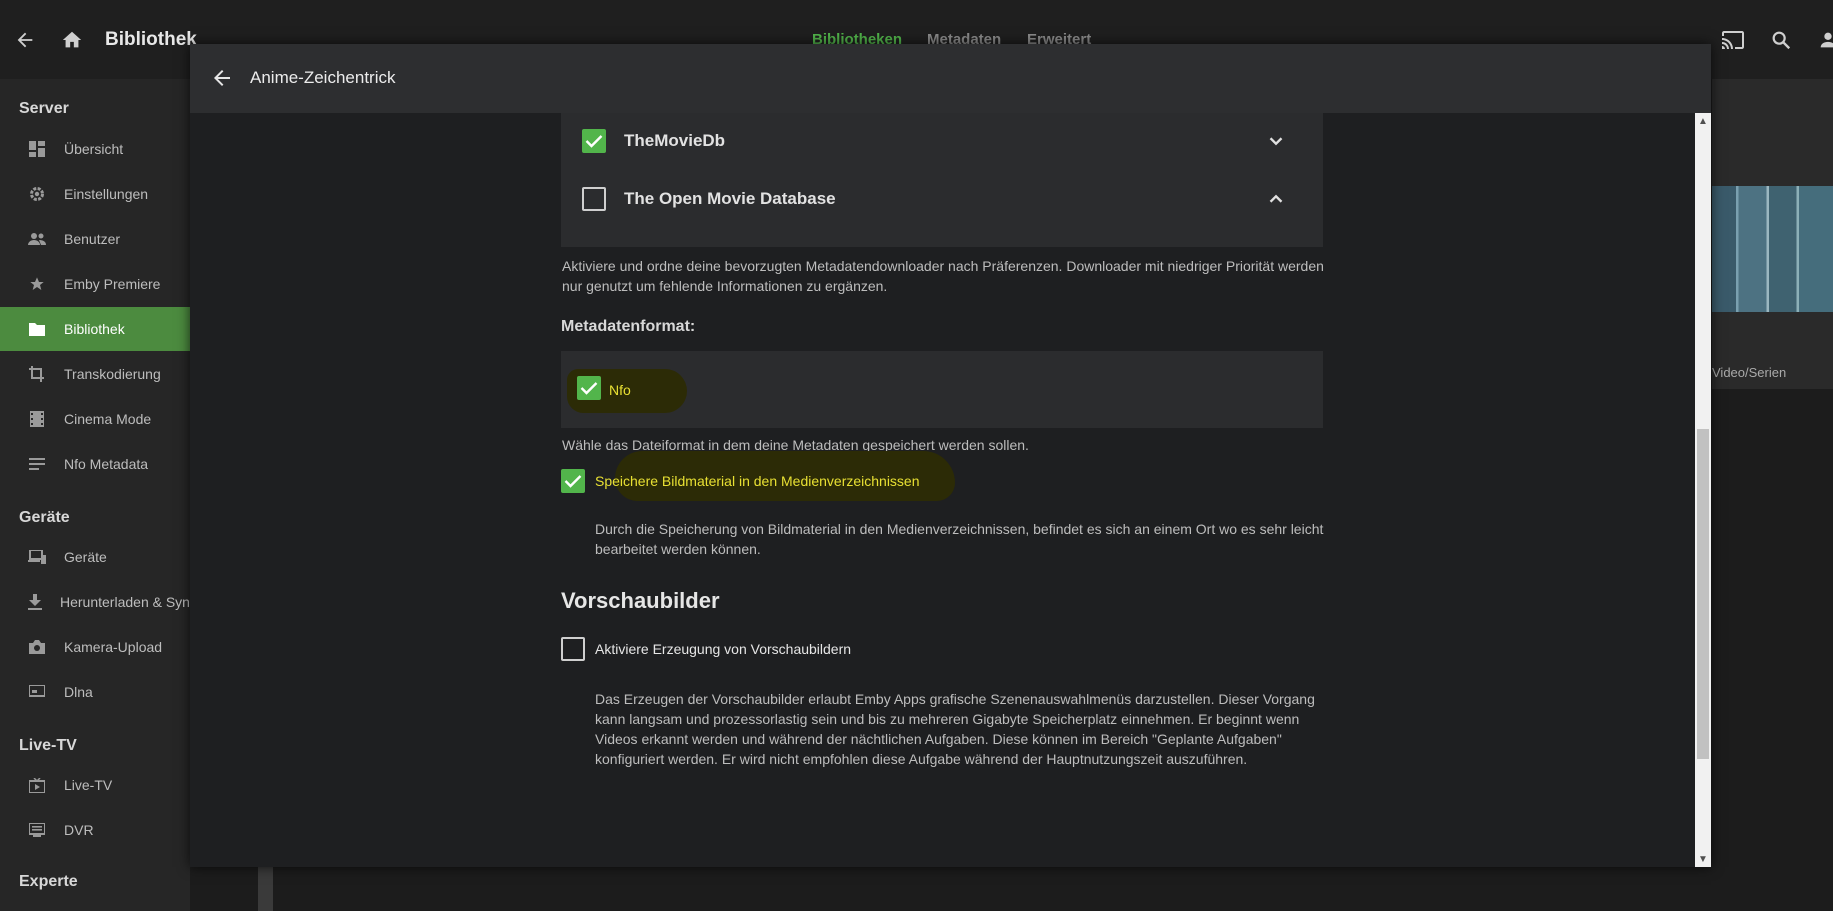 The image size is (1833, 911). What do you see at coordinates (1772, 249) in the screenshot?
I see `library-thumbnails-image` at bounding box center [1772, 249].